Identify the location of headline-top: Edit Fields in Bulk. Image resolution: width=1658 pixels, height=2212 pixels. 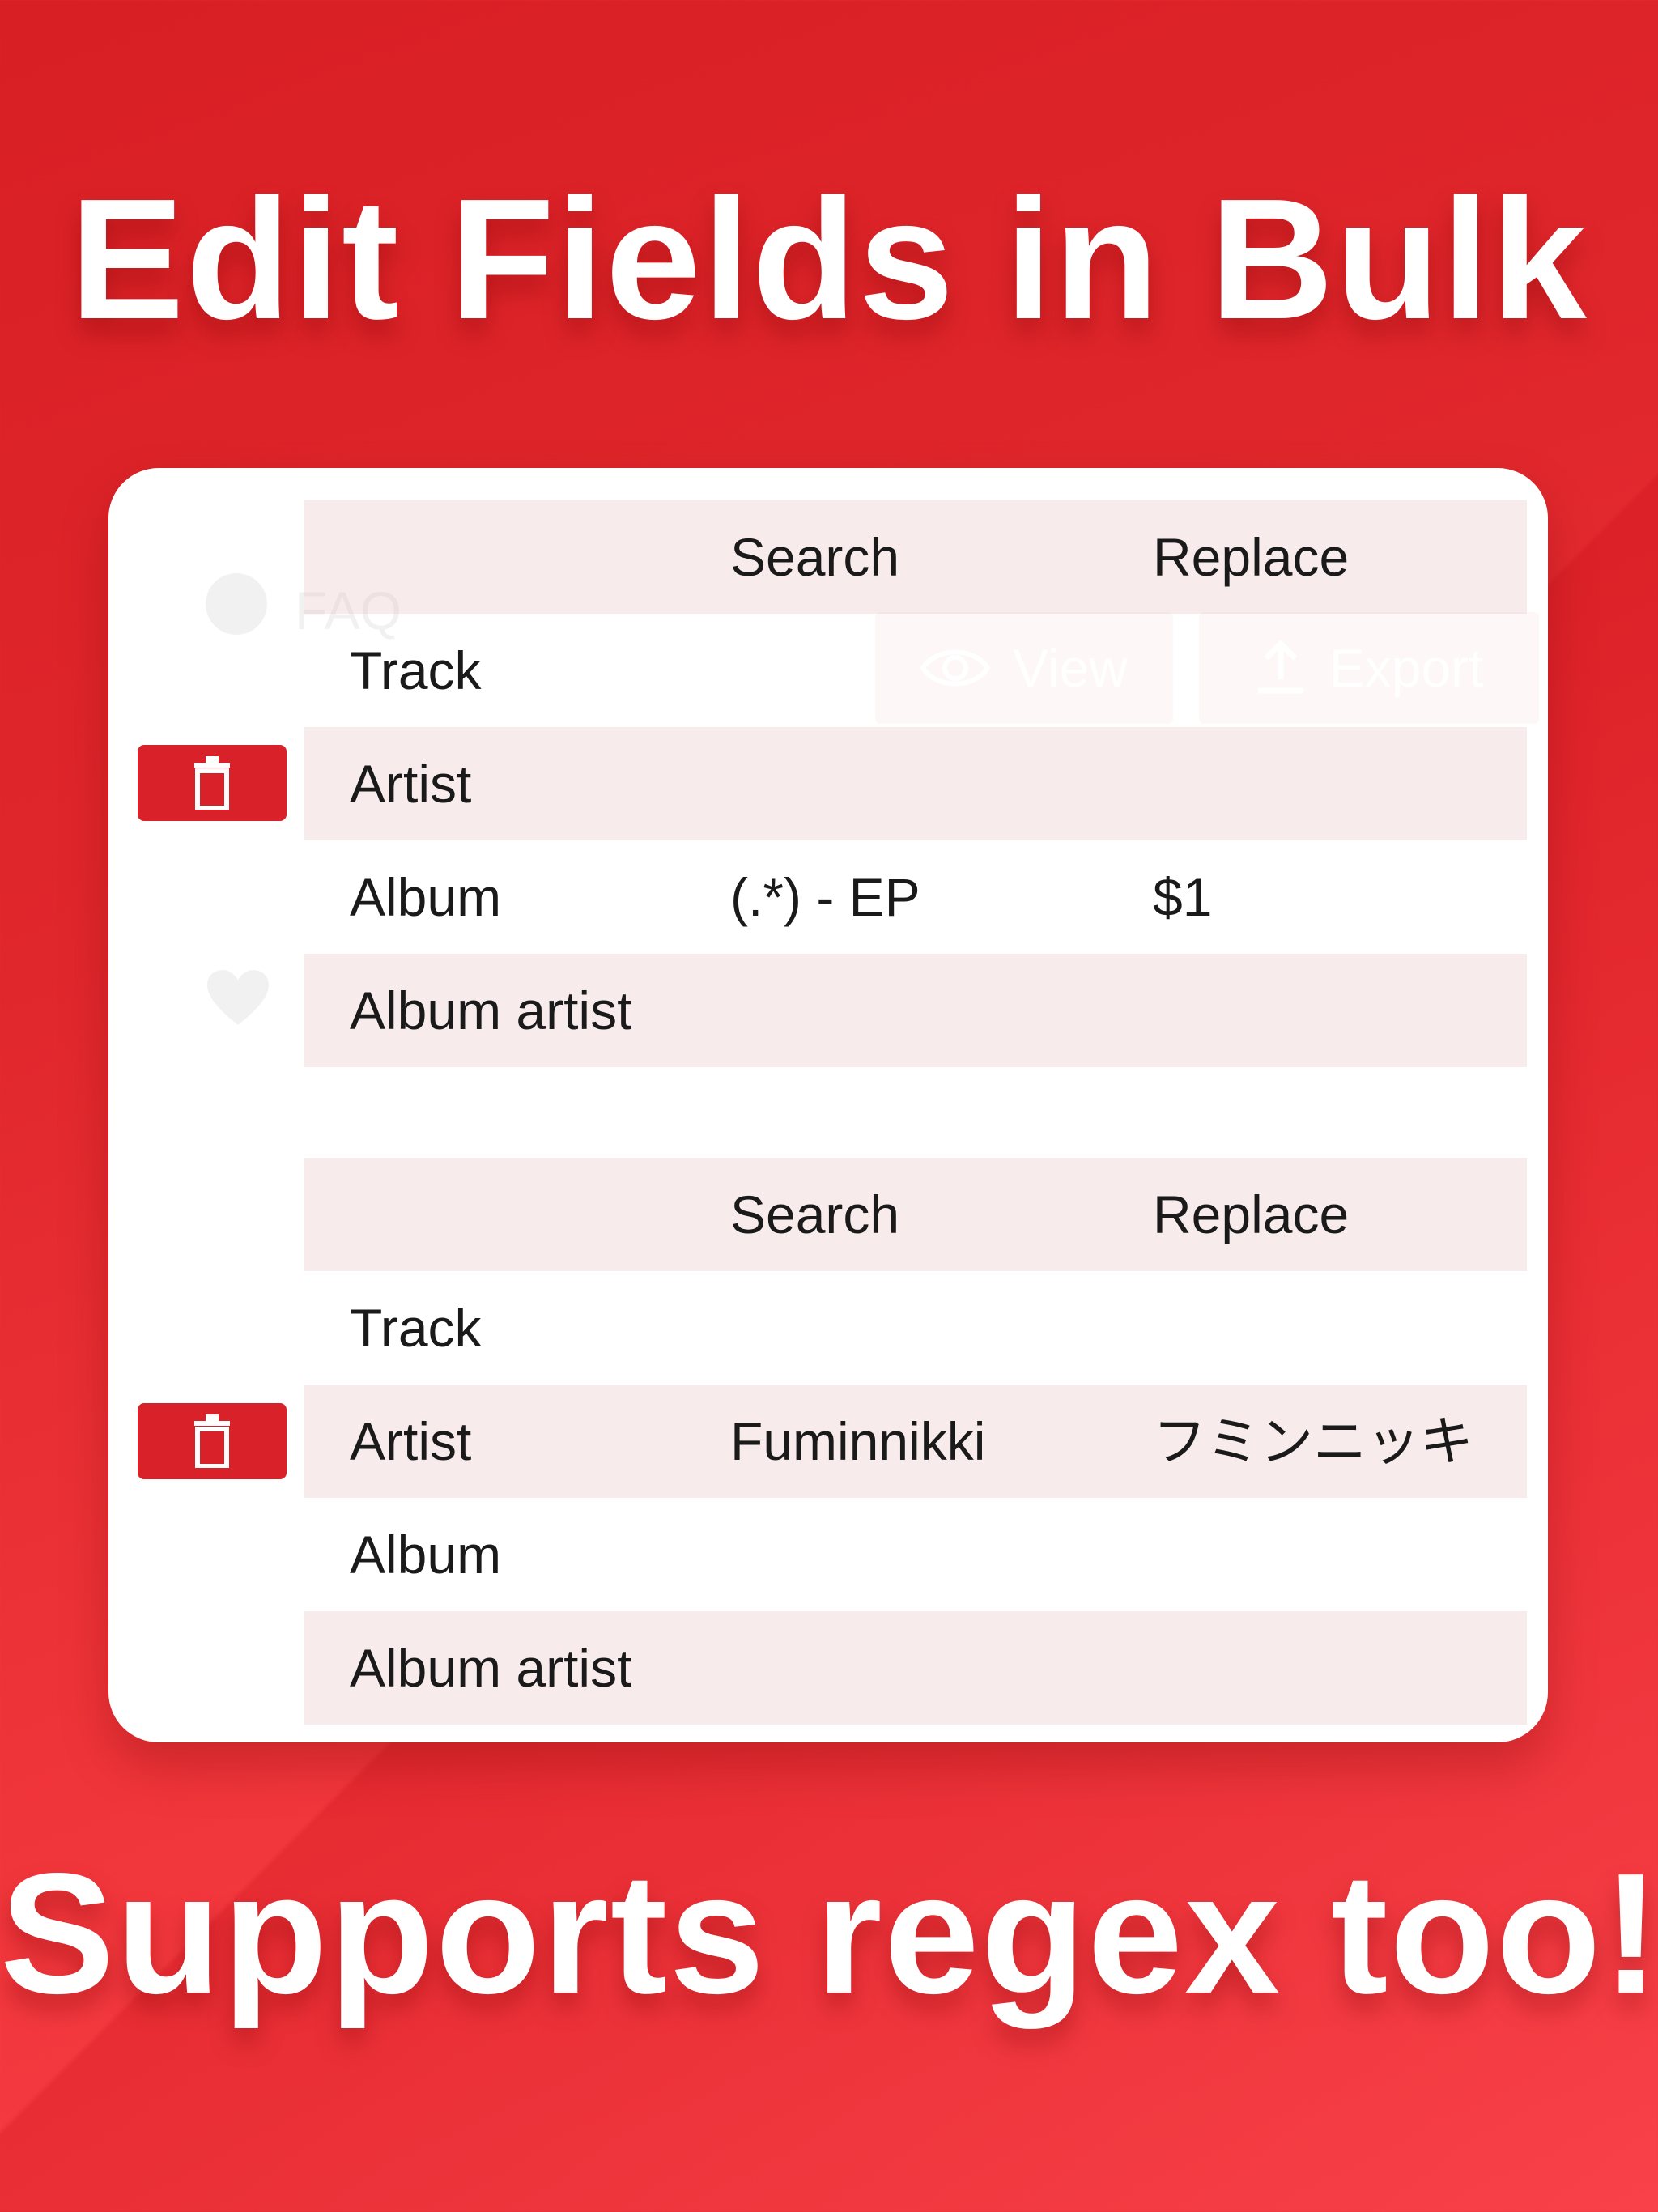
(829, 259).